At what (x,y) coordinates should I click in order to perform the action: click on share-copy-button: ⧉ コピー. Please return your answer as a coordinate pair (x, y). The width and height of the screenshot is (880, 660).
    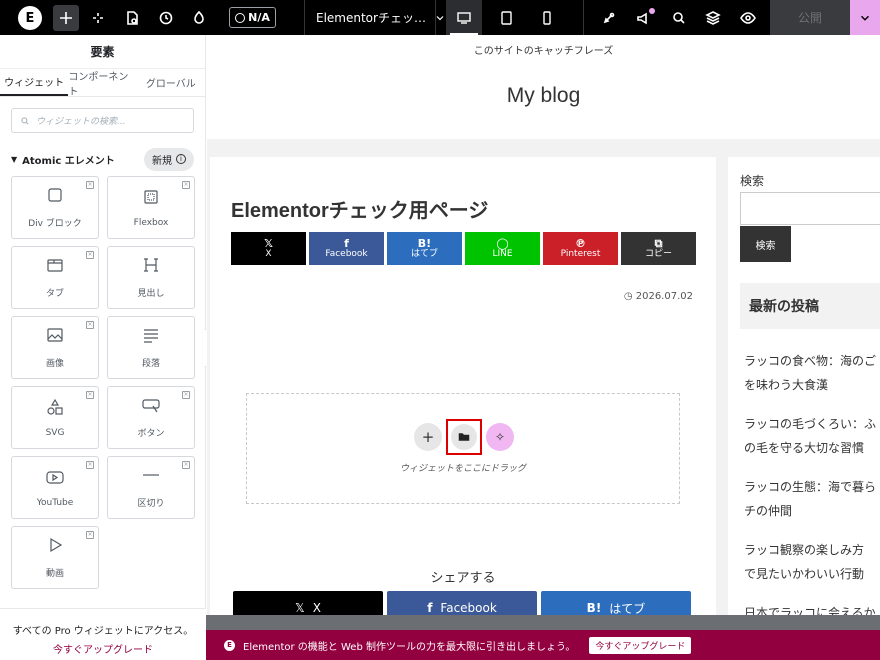
    Looking at the image, I should click on (658, 248).